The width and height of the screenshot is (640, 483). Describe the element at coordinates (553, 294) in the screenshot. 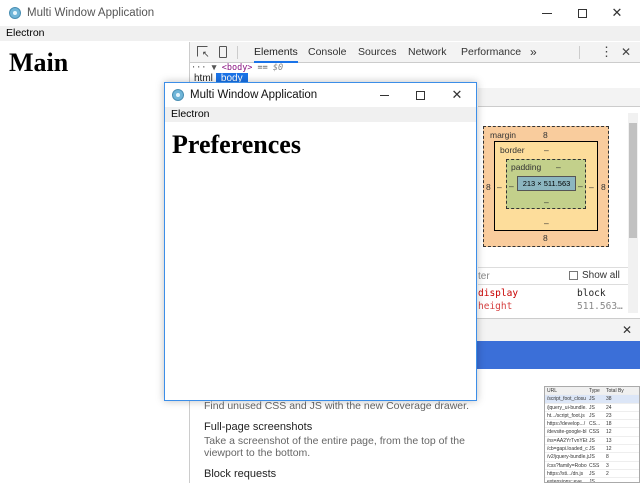

I see `computed-prop-row: display block` at that location.